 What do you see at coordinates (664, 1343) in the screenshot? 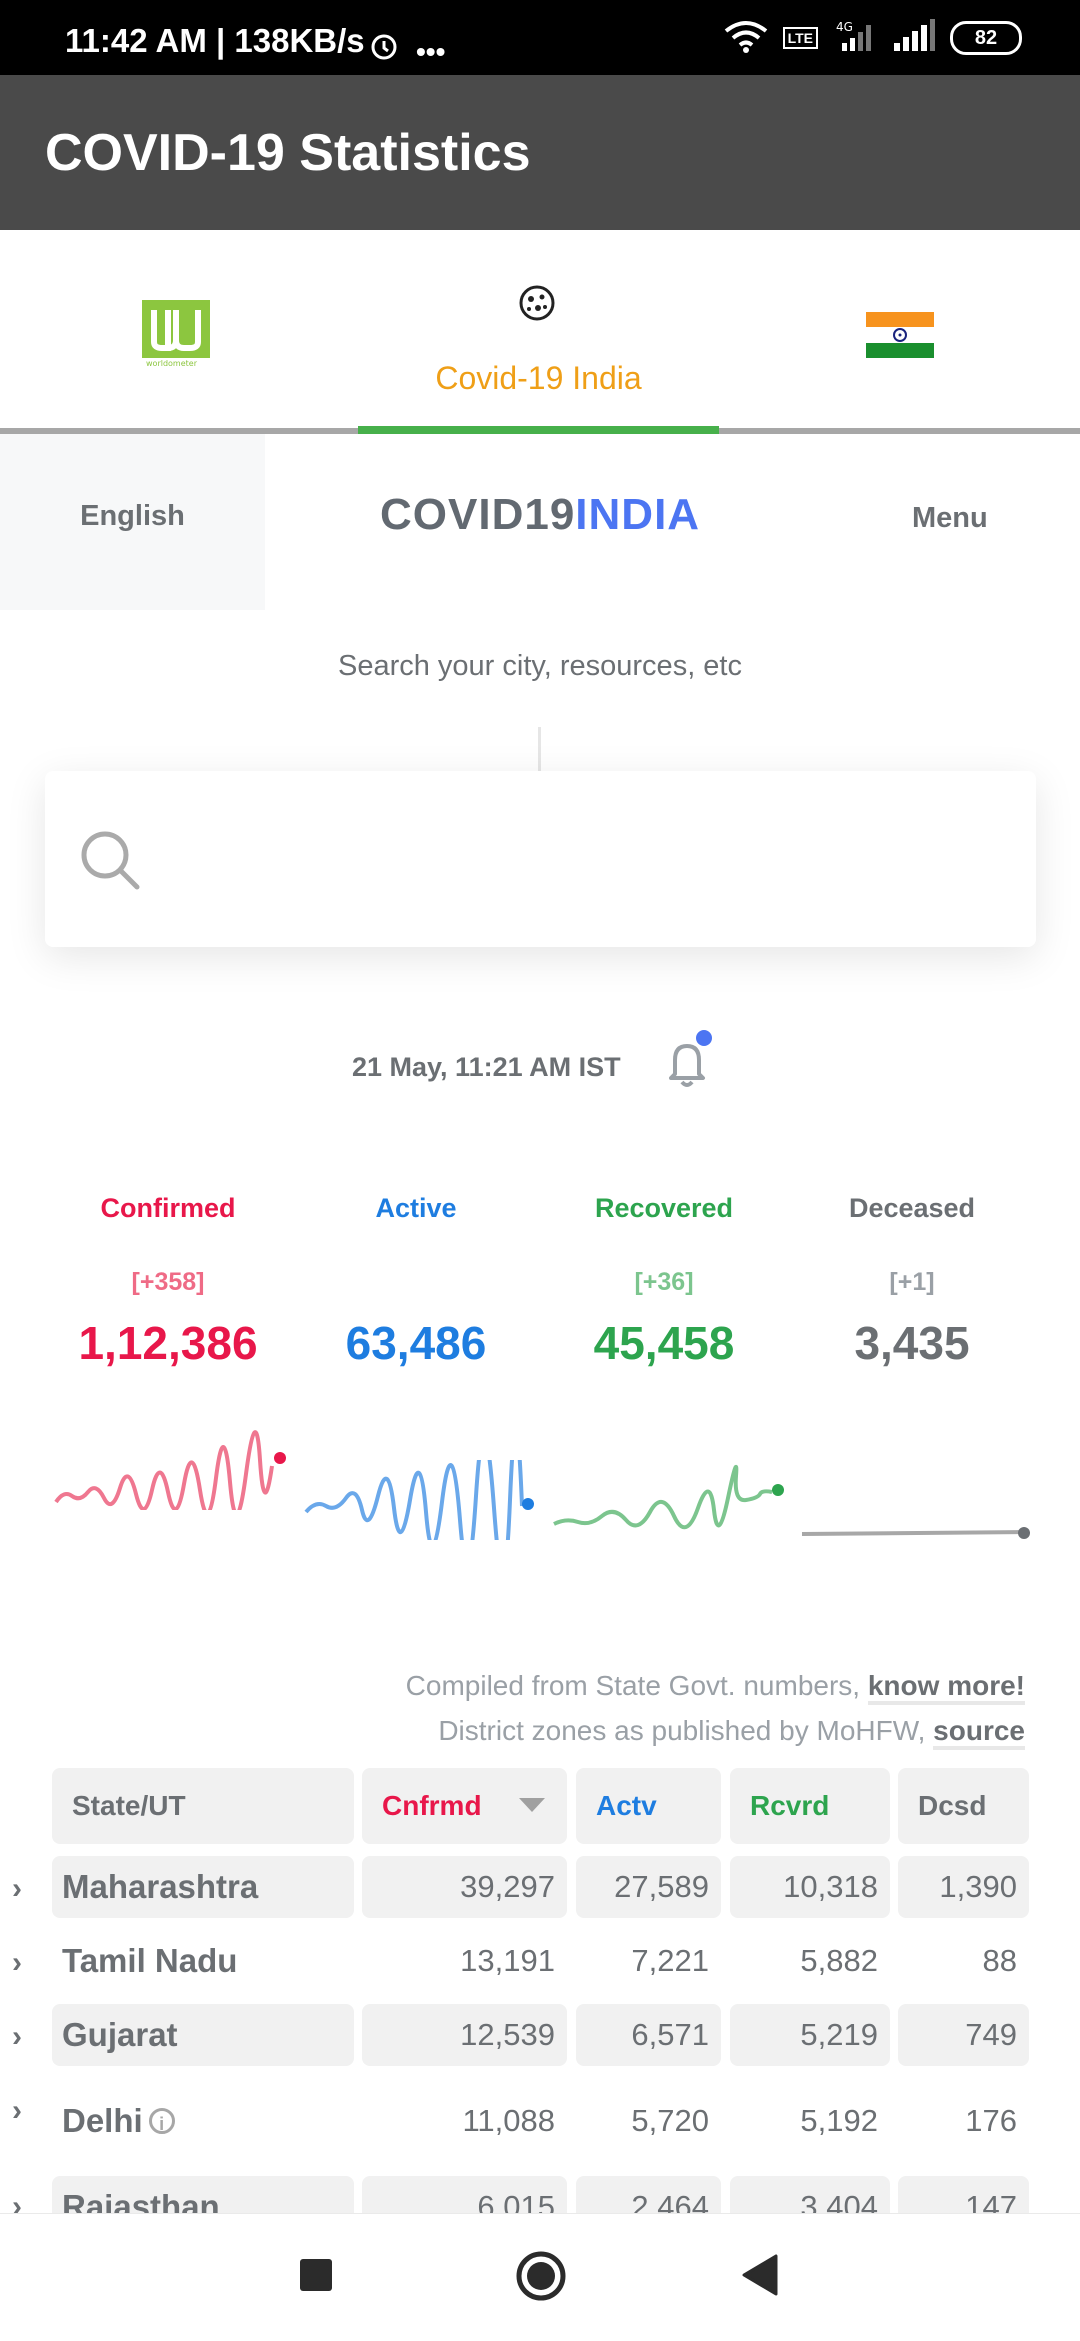
I see `stat-value-recovered: 45,458` at bounding box center [664, 1343].